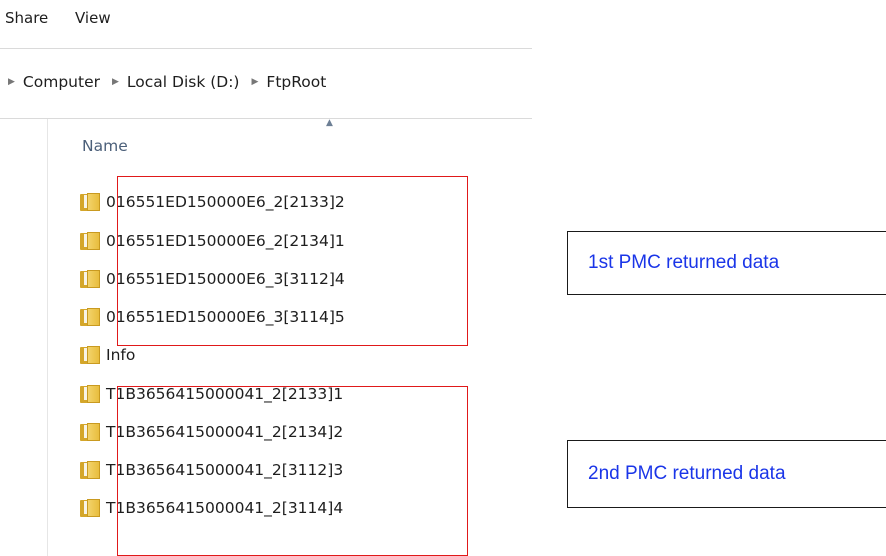  Describe the element at coordinates (93, 18) in the screenshot. I see `tab-view: View` at that location.